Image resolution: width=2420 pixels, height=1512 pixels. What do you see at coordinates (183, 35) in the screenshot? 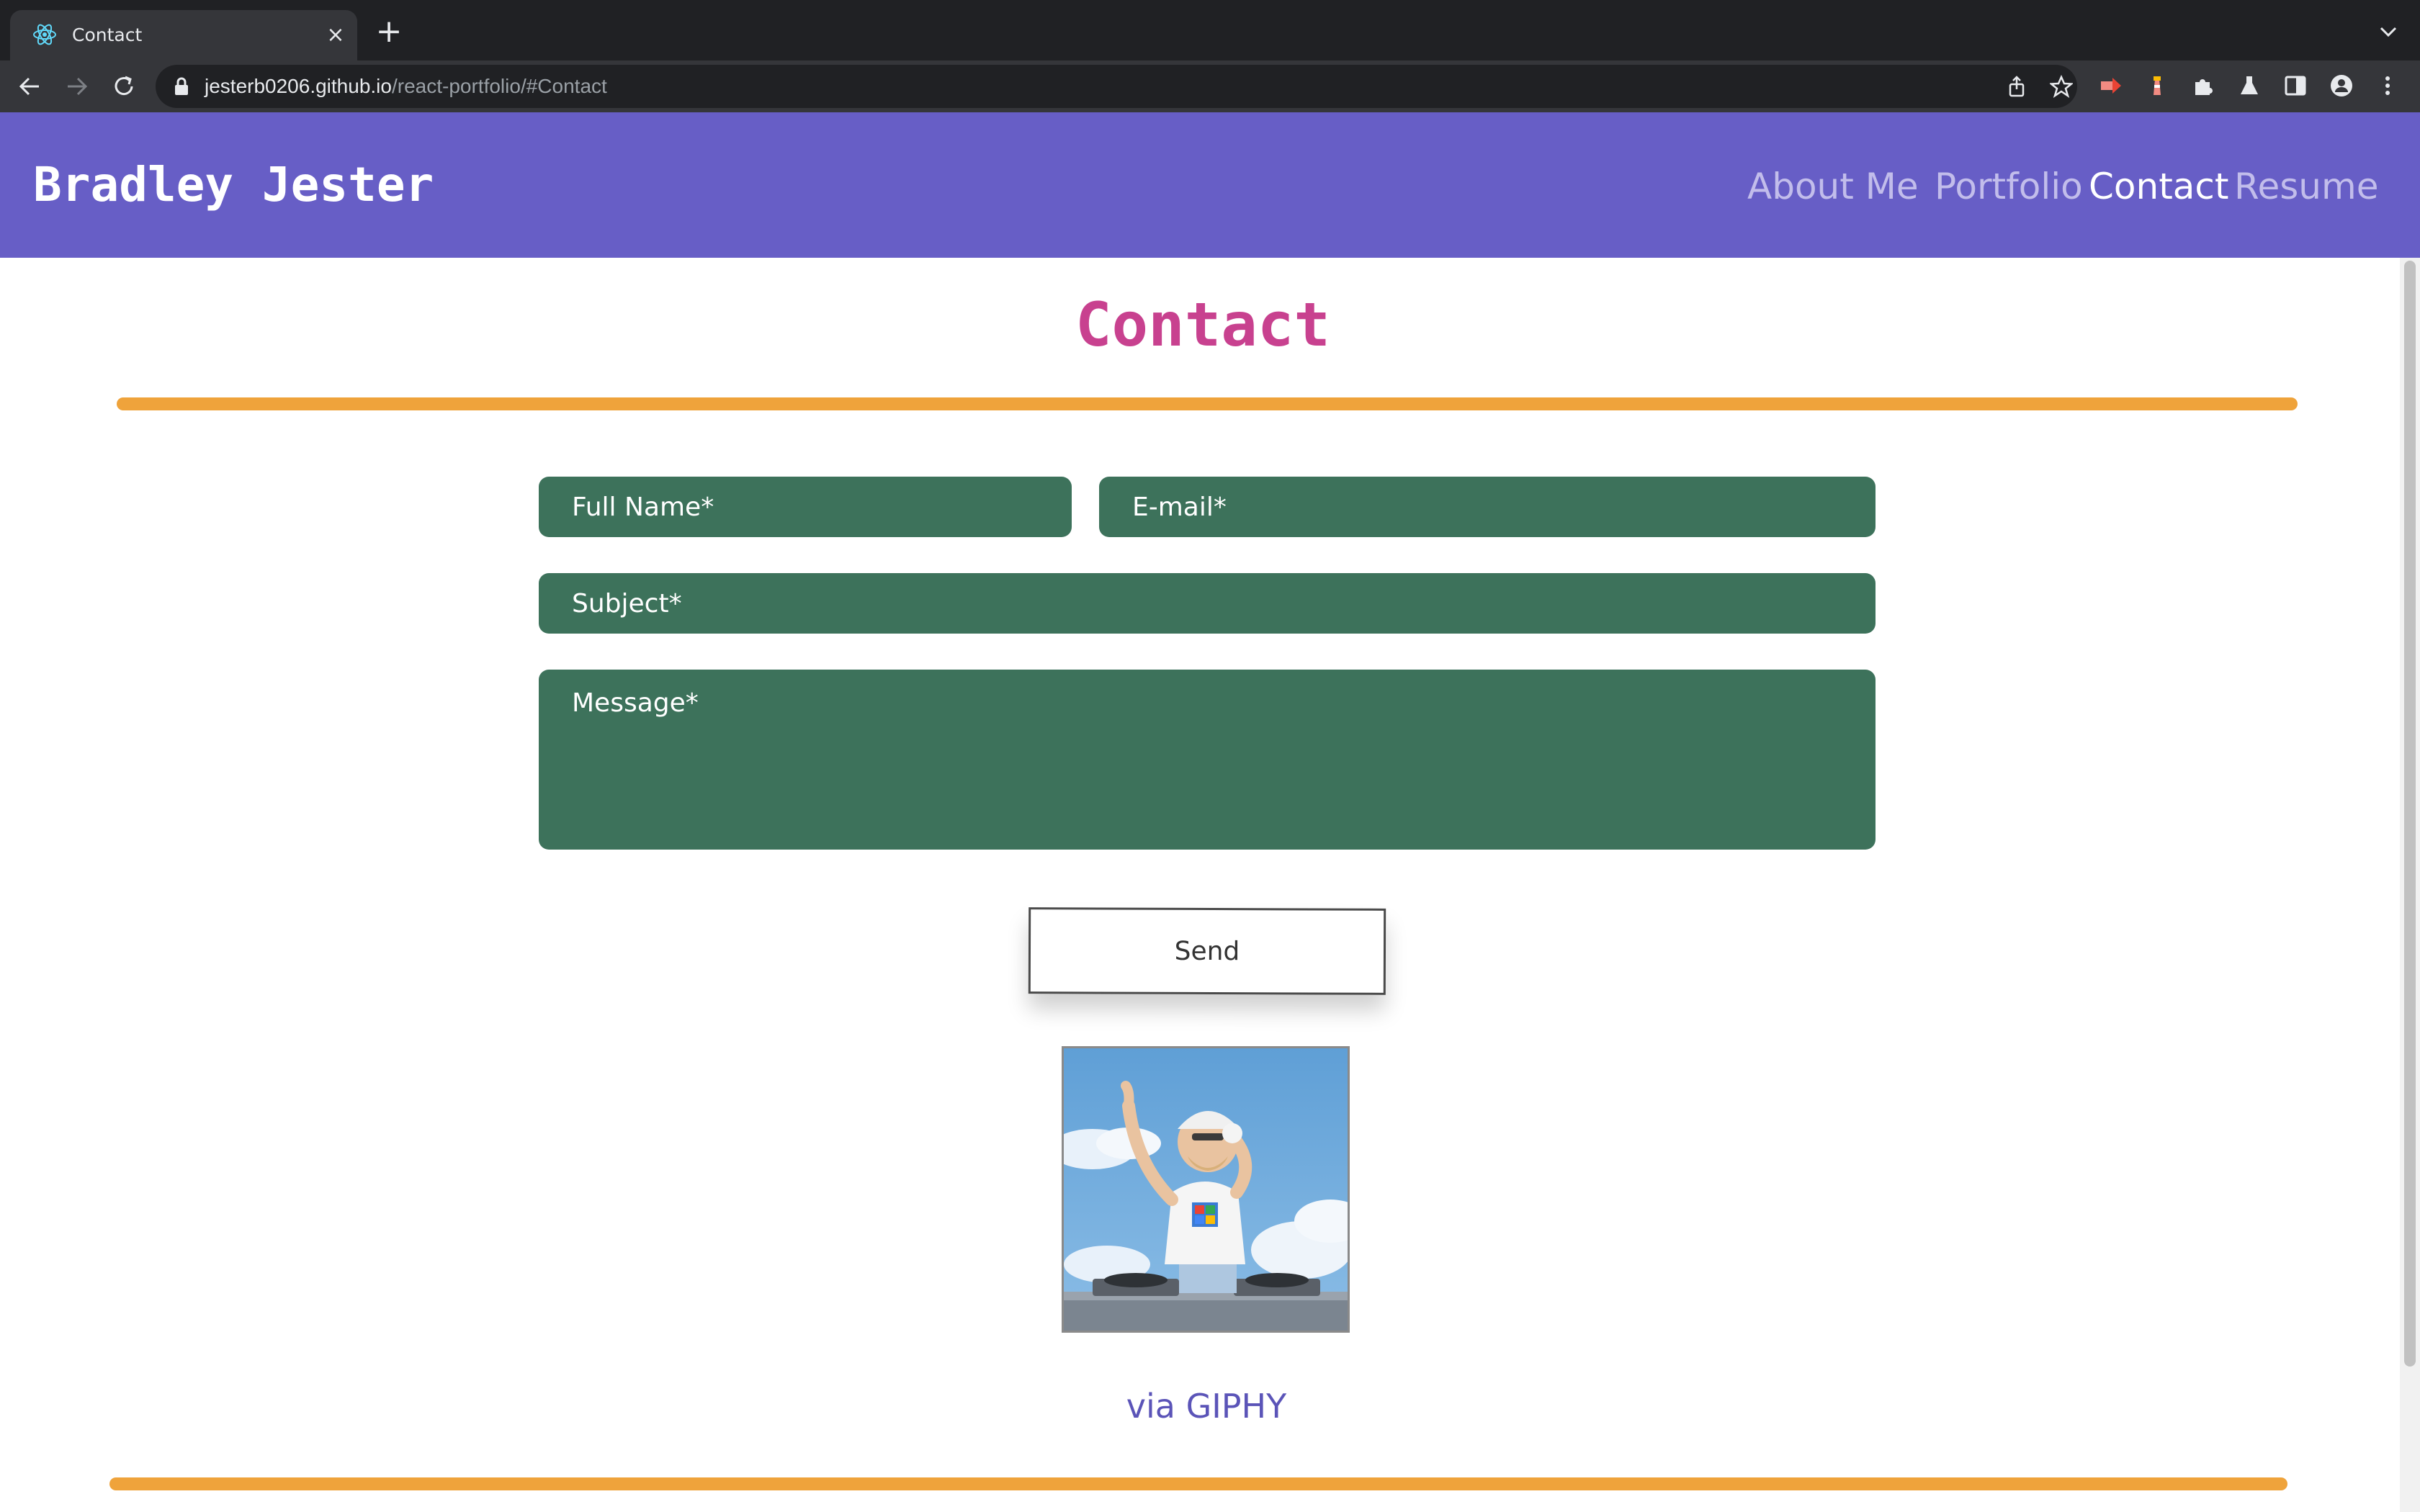
I see `browser-tab: Contact ×` at bounding box center [183, 35].